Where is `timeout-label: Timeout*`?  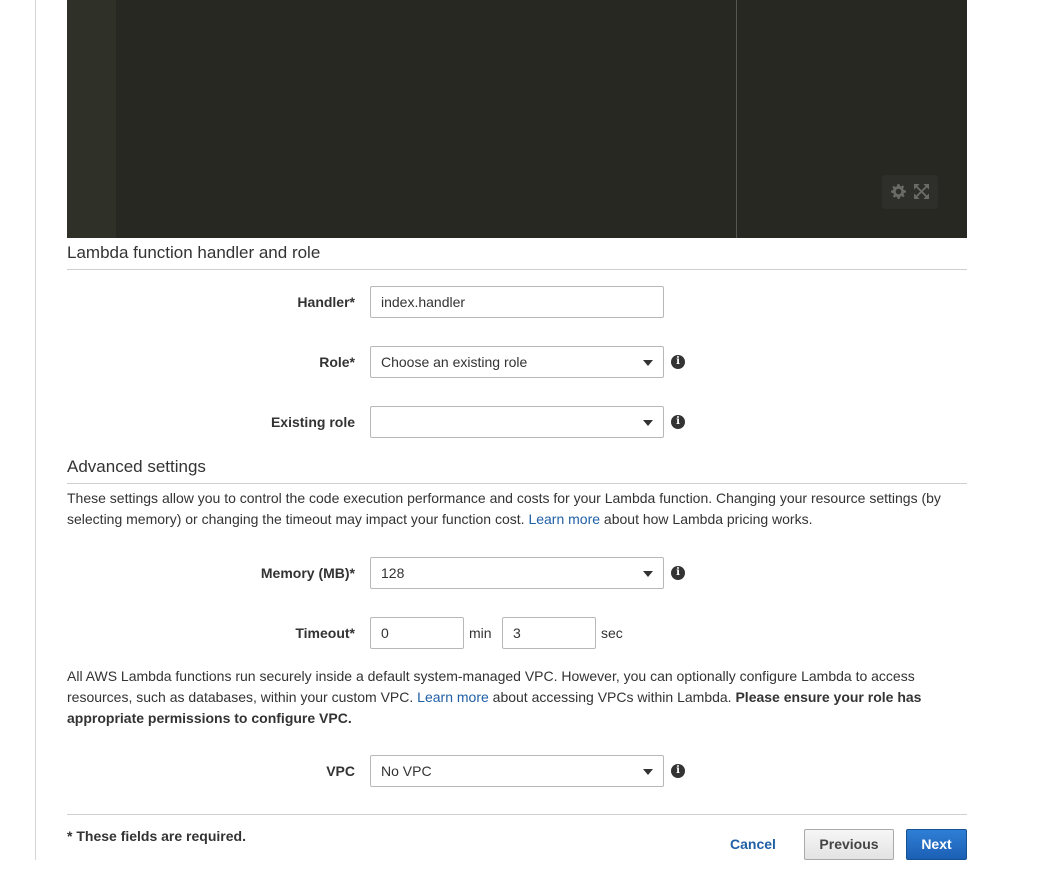 timeout-label: Timeout* is located at coordinates (325, 633).